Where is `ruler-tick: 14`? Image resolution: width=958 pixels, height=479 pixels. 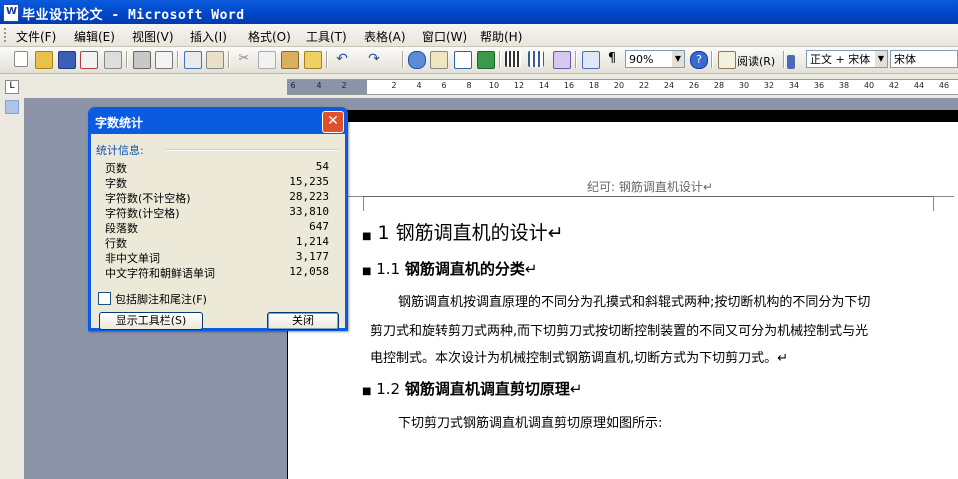
ruler-tick: 14 is located at coordinates (544, 85).